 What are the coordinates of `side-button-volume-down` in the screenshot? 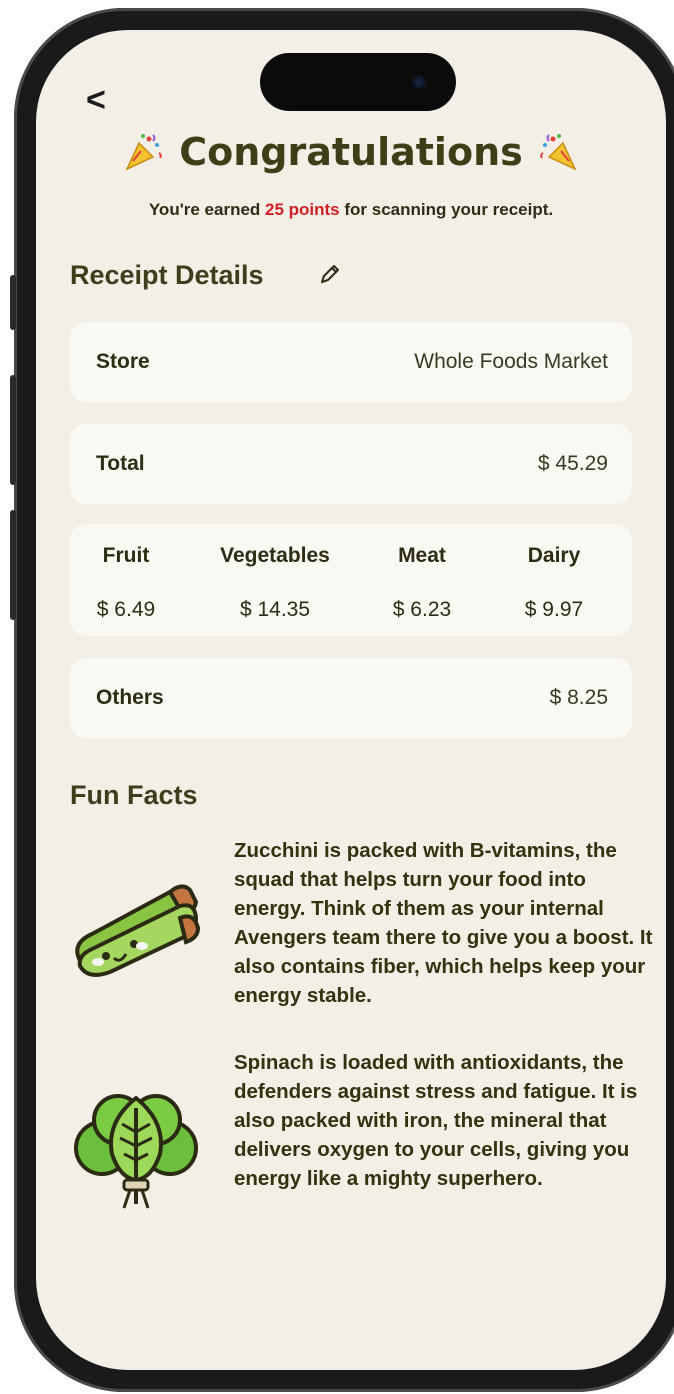 It's located at (13, 565).